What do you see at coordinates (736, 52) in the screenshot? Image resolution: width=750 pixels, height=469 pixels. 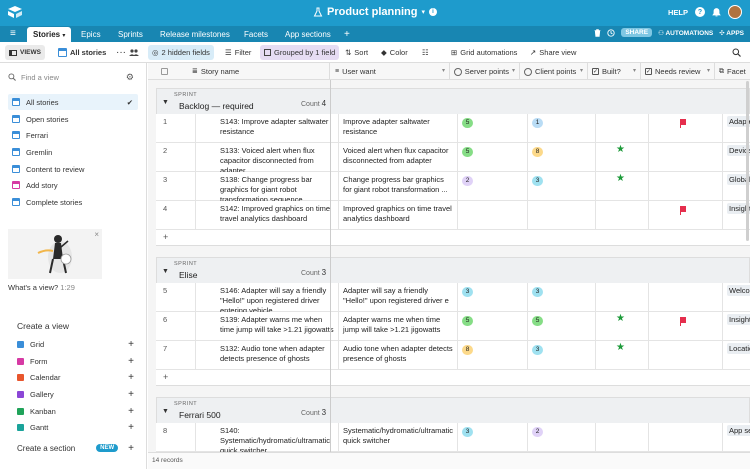 I see `search-icon` at bounding box center [736, 52].